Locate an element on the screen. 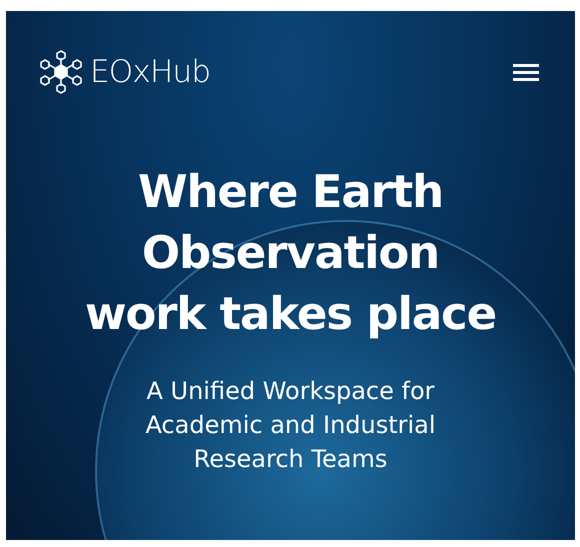 Image resolution: width=580 pixels, height=547 pixels. molecule-logo-icon is located at coordinates (61, 72).